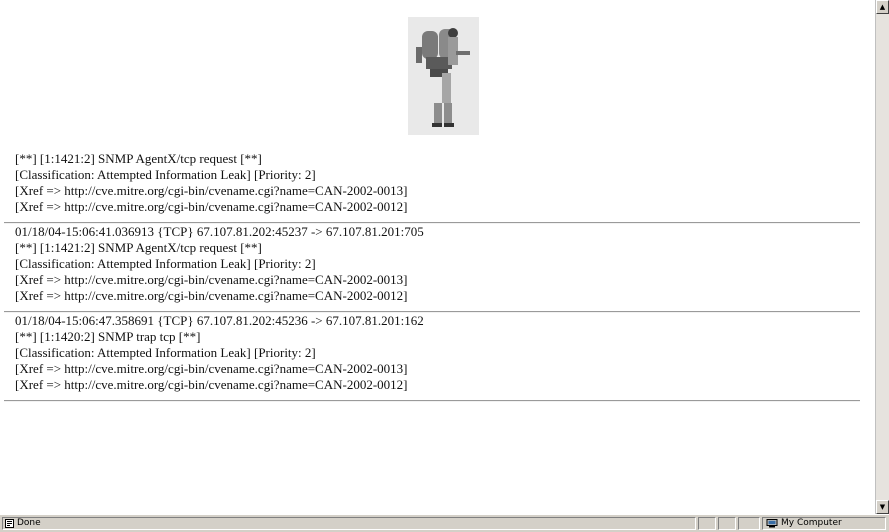  I want to click on status-panel: Done, so click(349, 523).